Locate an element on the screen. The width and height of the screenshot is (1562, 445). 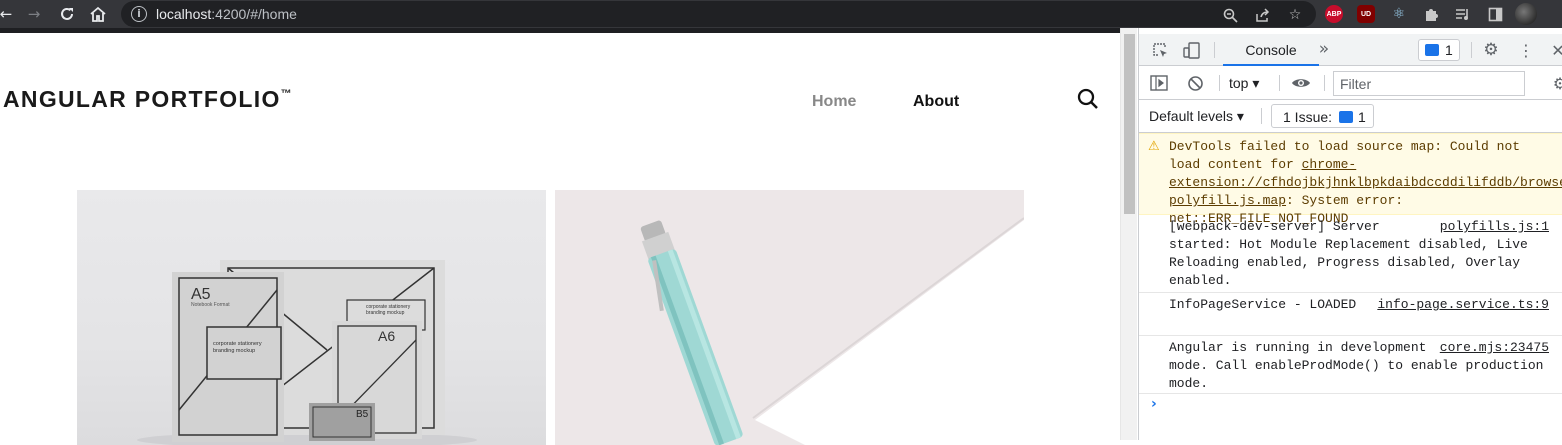
url-text: localhost:4200/#/home is located at coordinates (226, 14).